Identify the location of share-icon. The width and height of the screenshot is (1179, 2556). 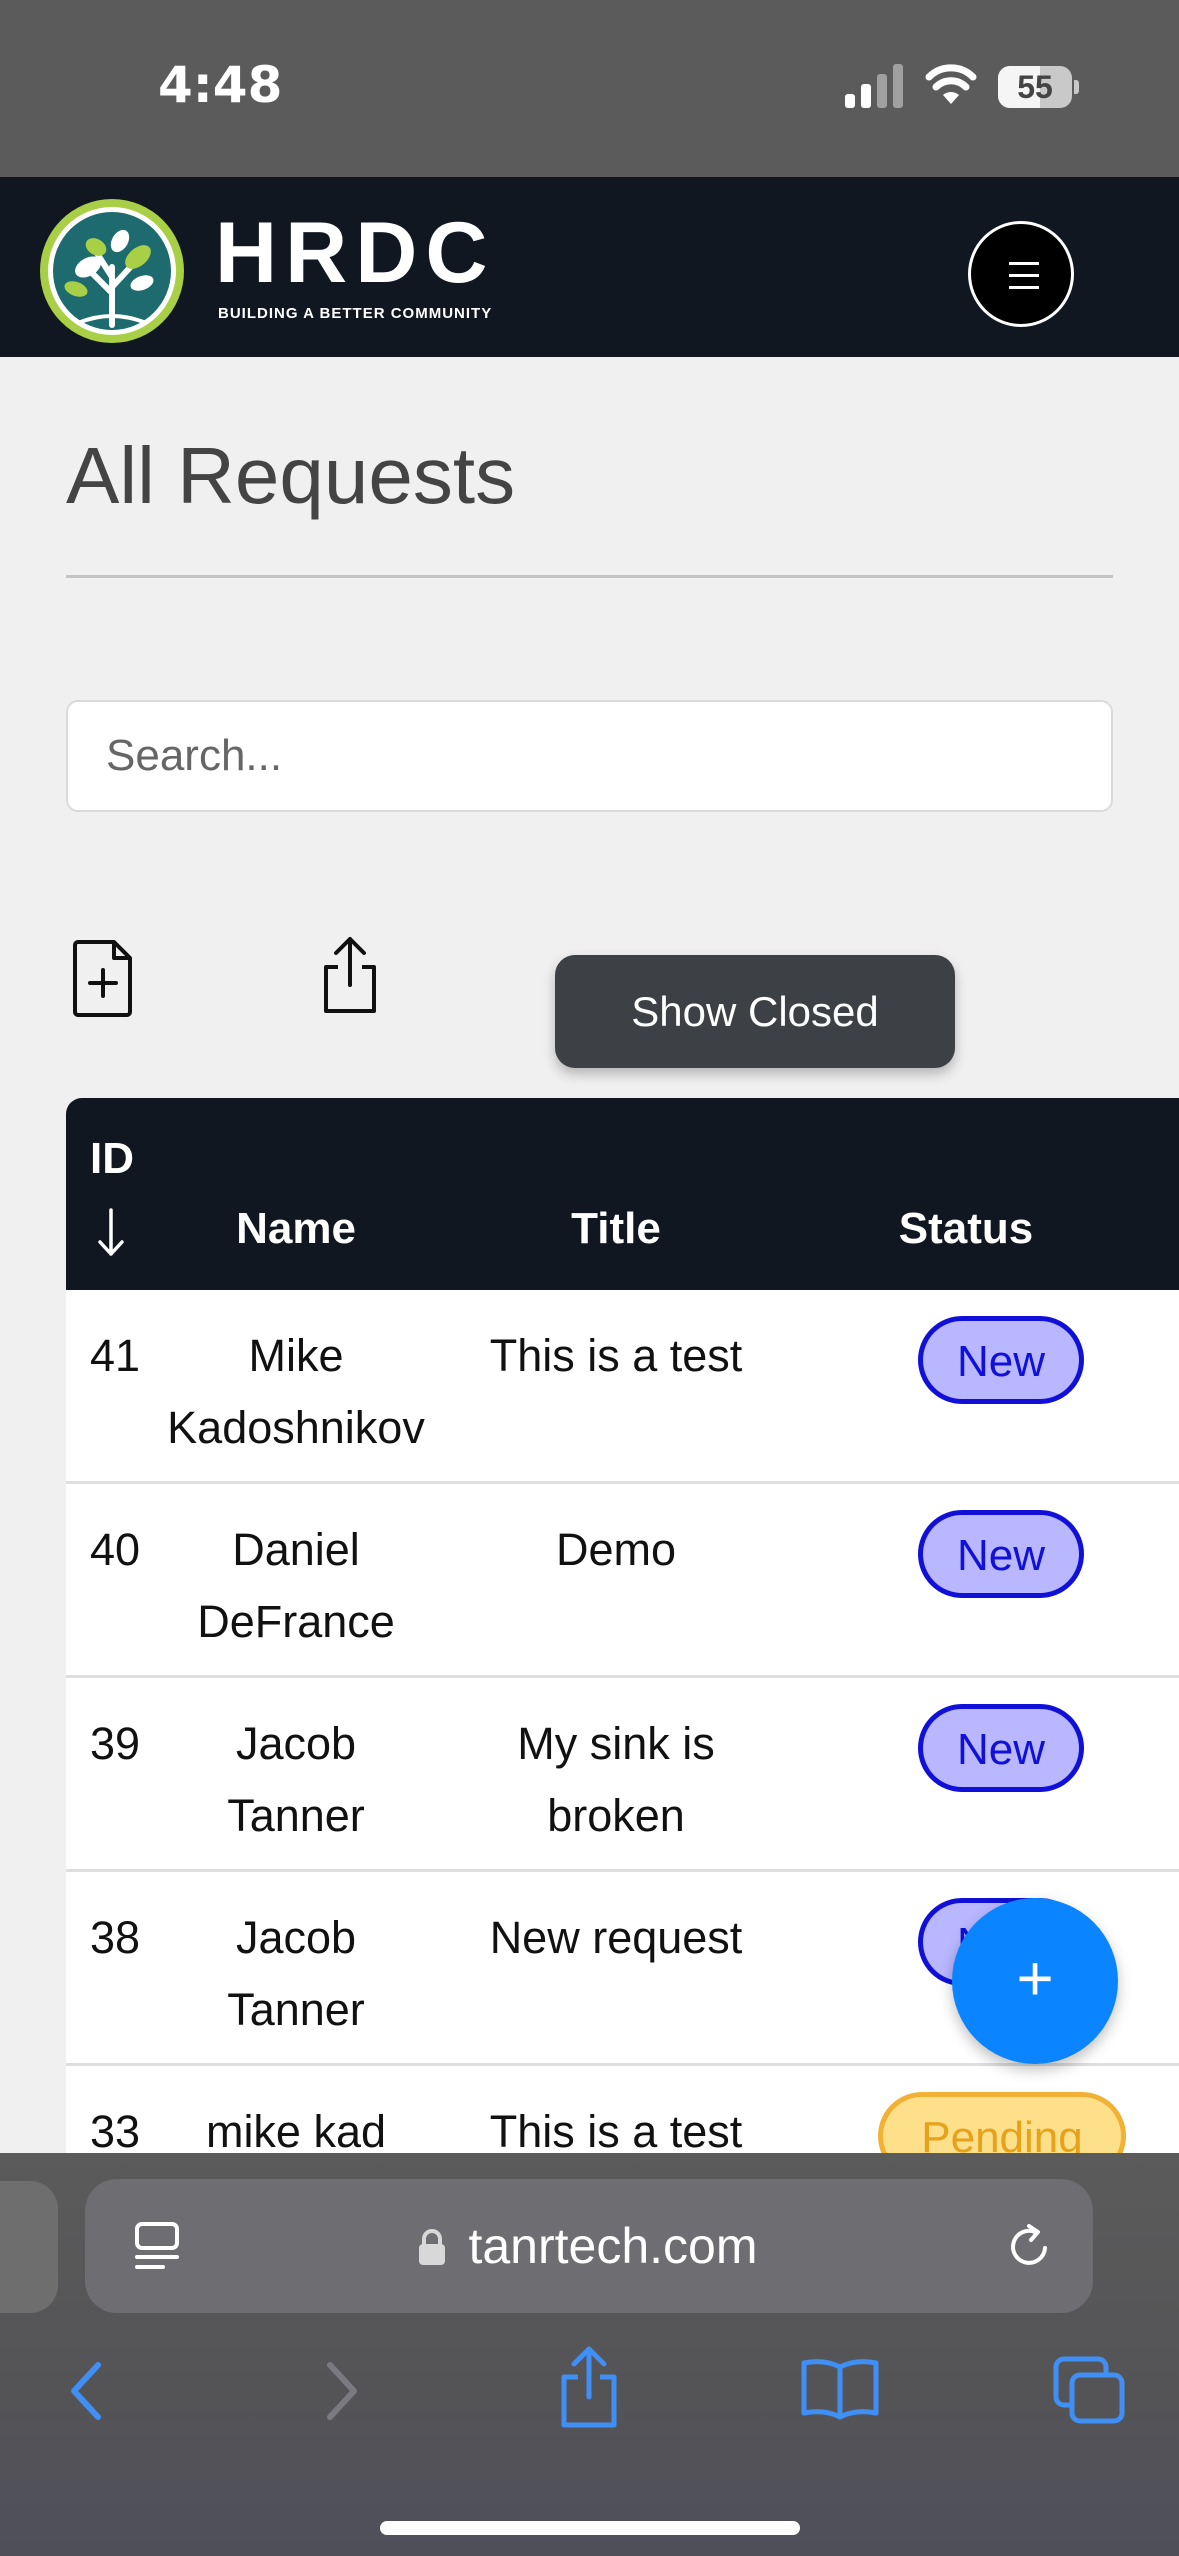
(589, 2387).